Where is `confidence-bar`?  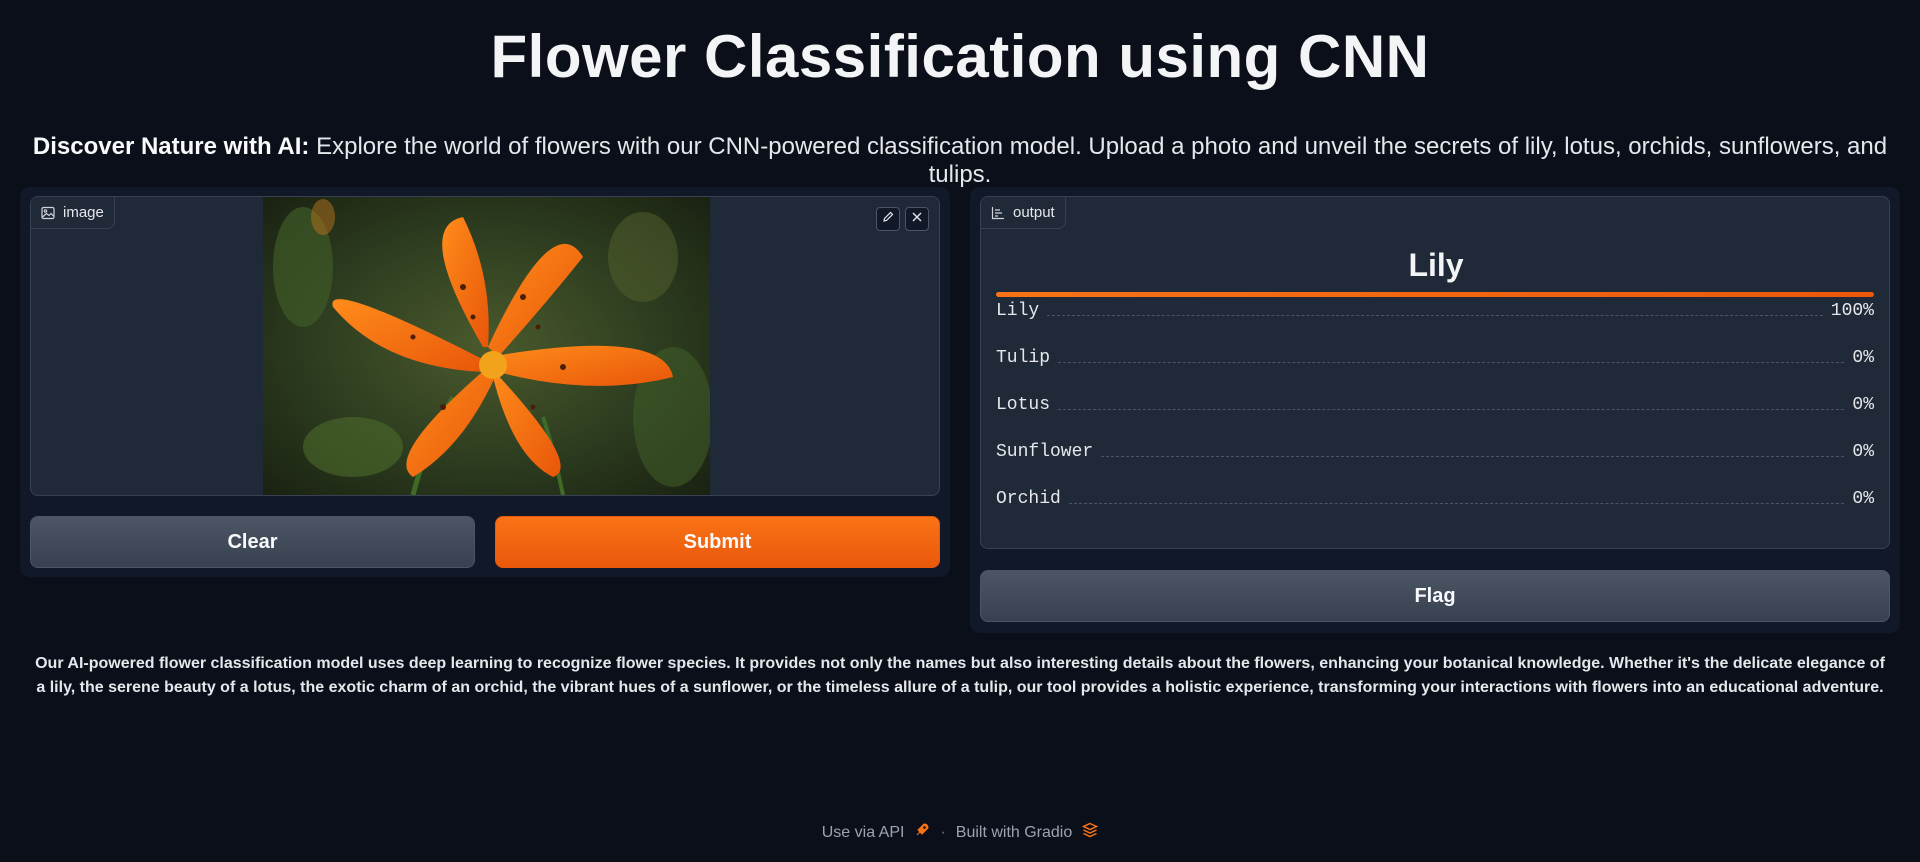 confidence-bar is located at coordinates (1435, 294).